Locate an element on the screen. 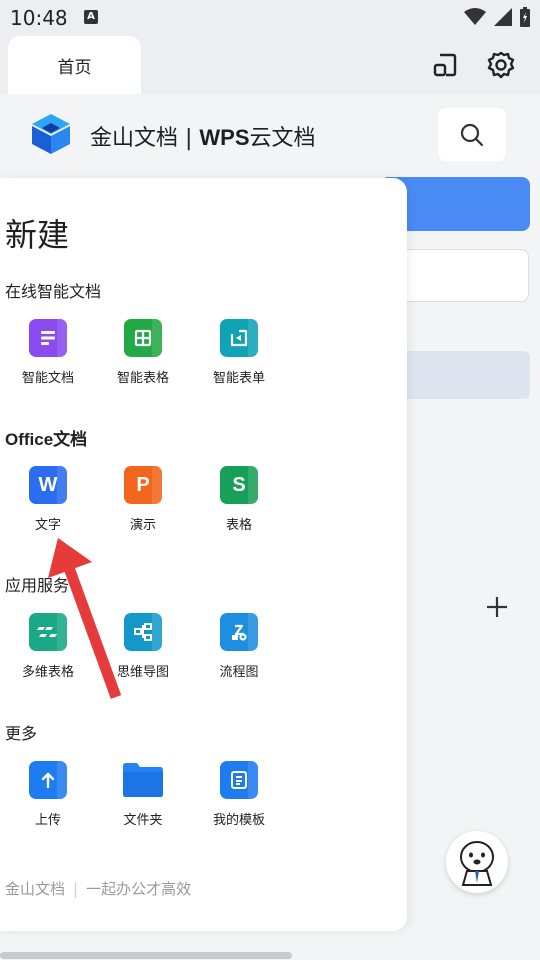 The width and height of the screenshot is (540, 960). item-label: 上传 is located at coordinates (47, 820).